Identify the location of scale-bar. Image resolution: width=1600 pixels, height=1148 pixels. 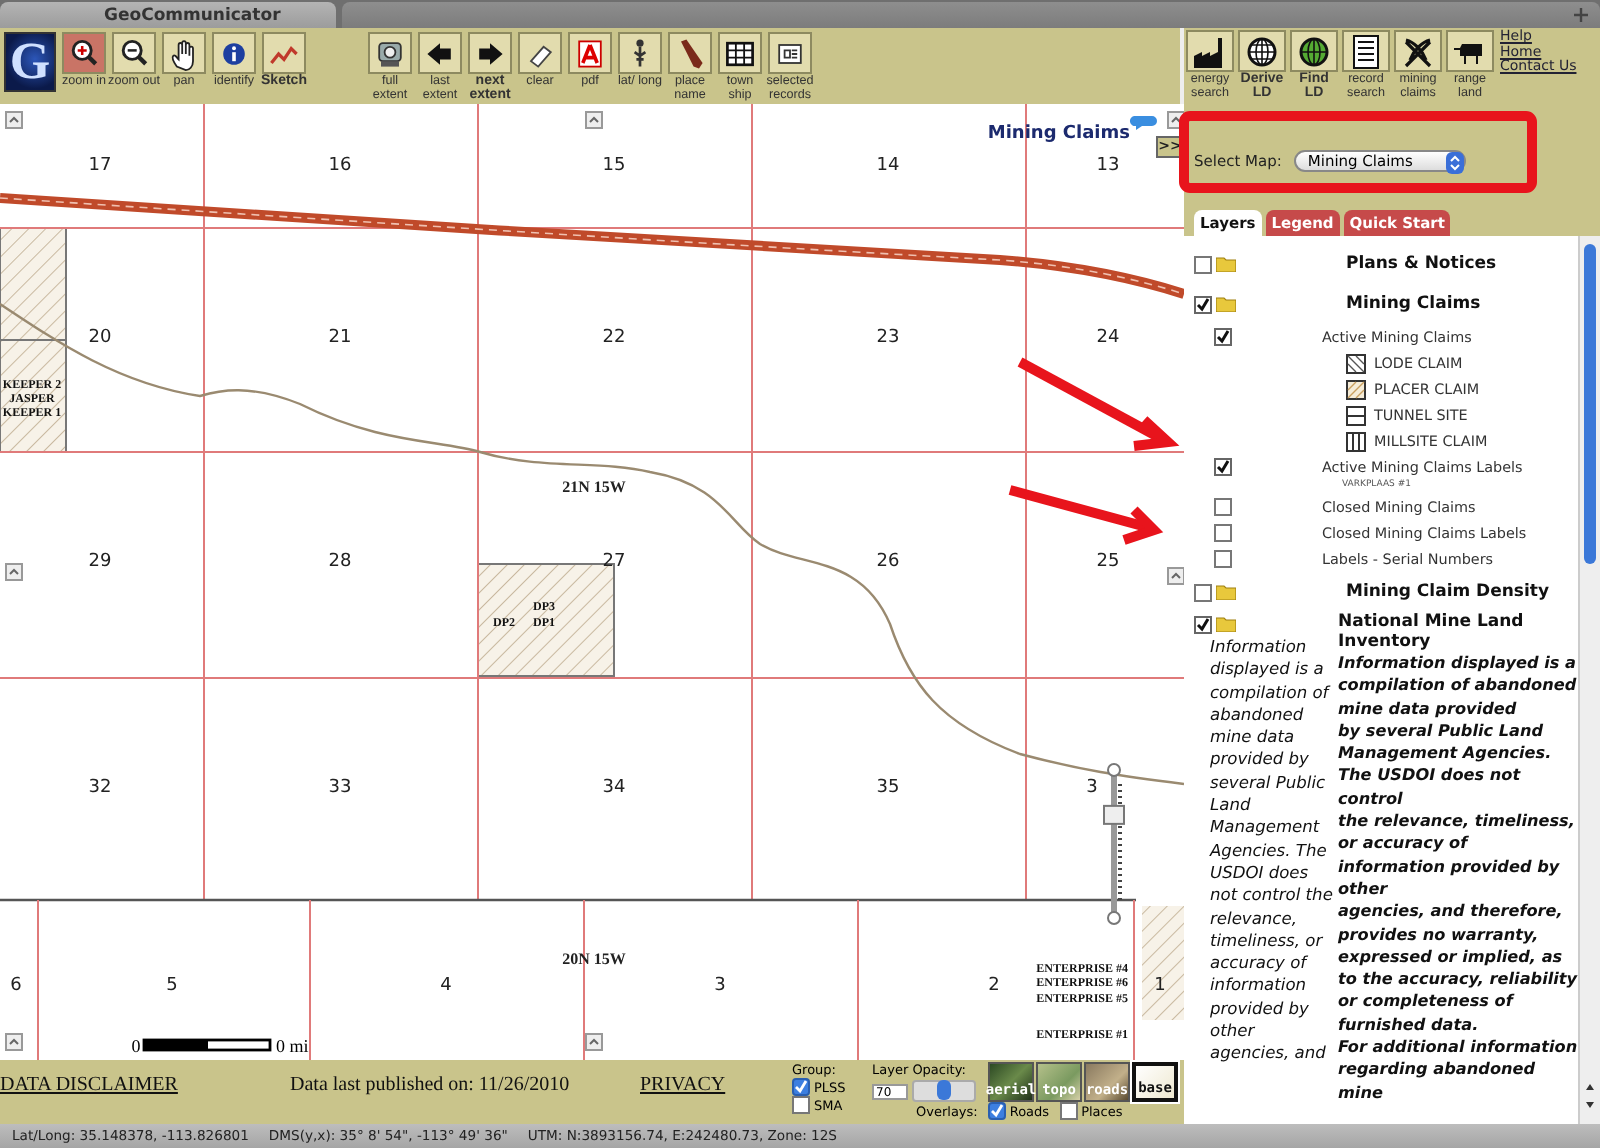
(207, 1045).